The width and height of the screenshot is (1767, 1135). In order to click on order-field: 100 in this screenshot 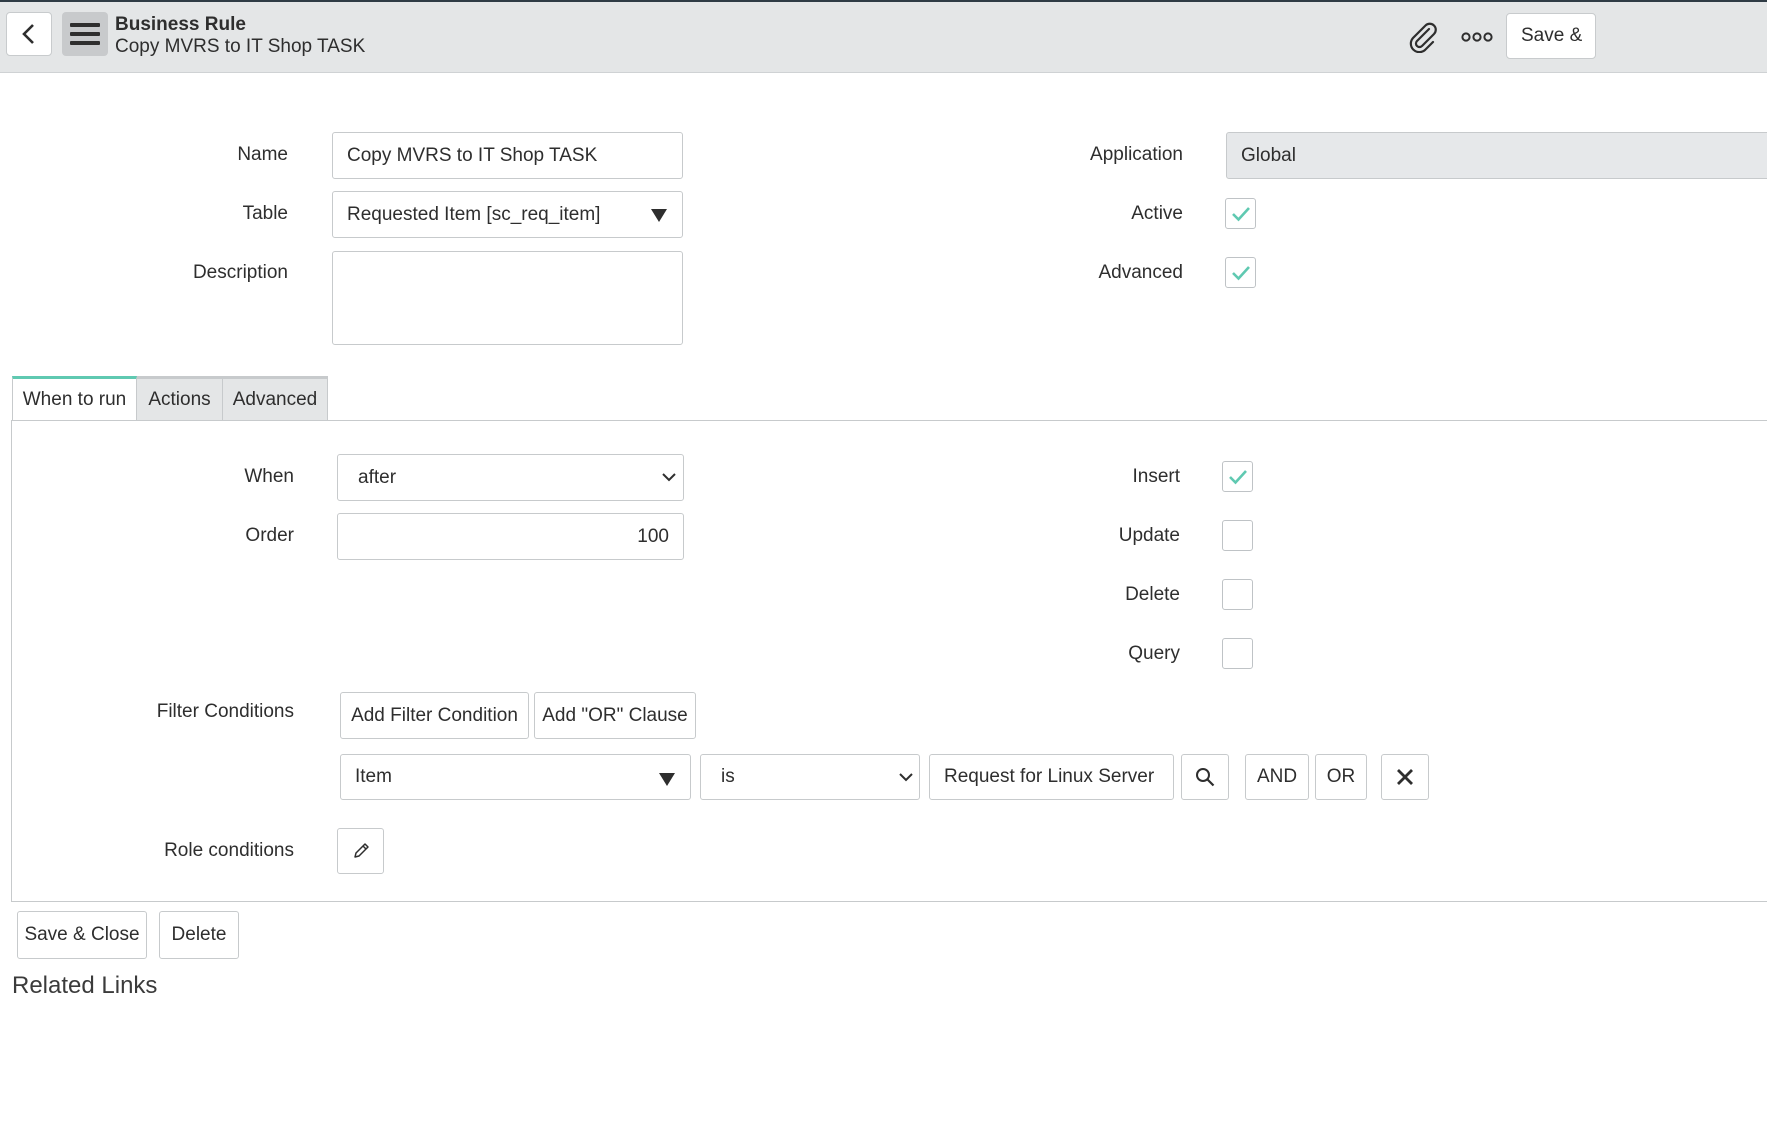, I will do `click(510, 536)`.